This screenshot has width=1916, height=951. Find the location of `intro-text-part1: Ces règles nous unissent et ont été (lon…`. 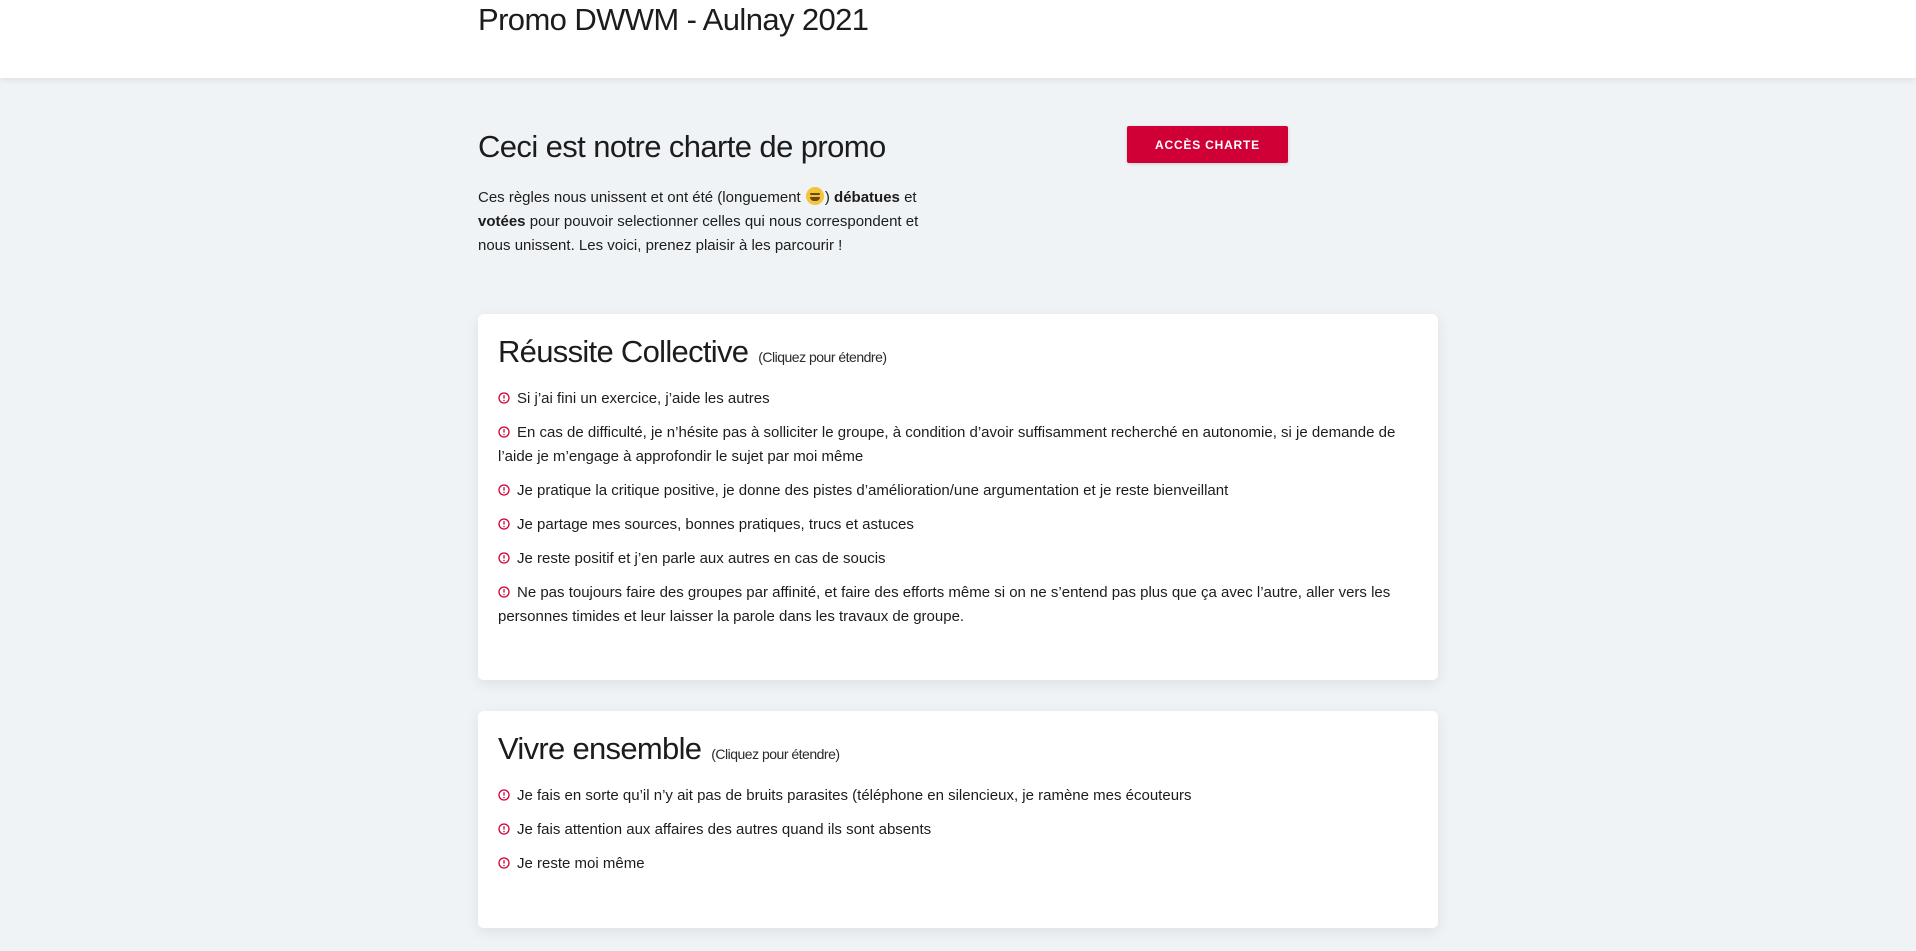

intro-text-part1: Ces règles nous unissent et ont été (lon… is located at coordinates (641, 197).